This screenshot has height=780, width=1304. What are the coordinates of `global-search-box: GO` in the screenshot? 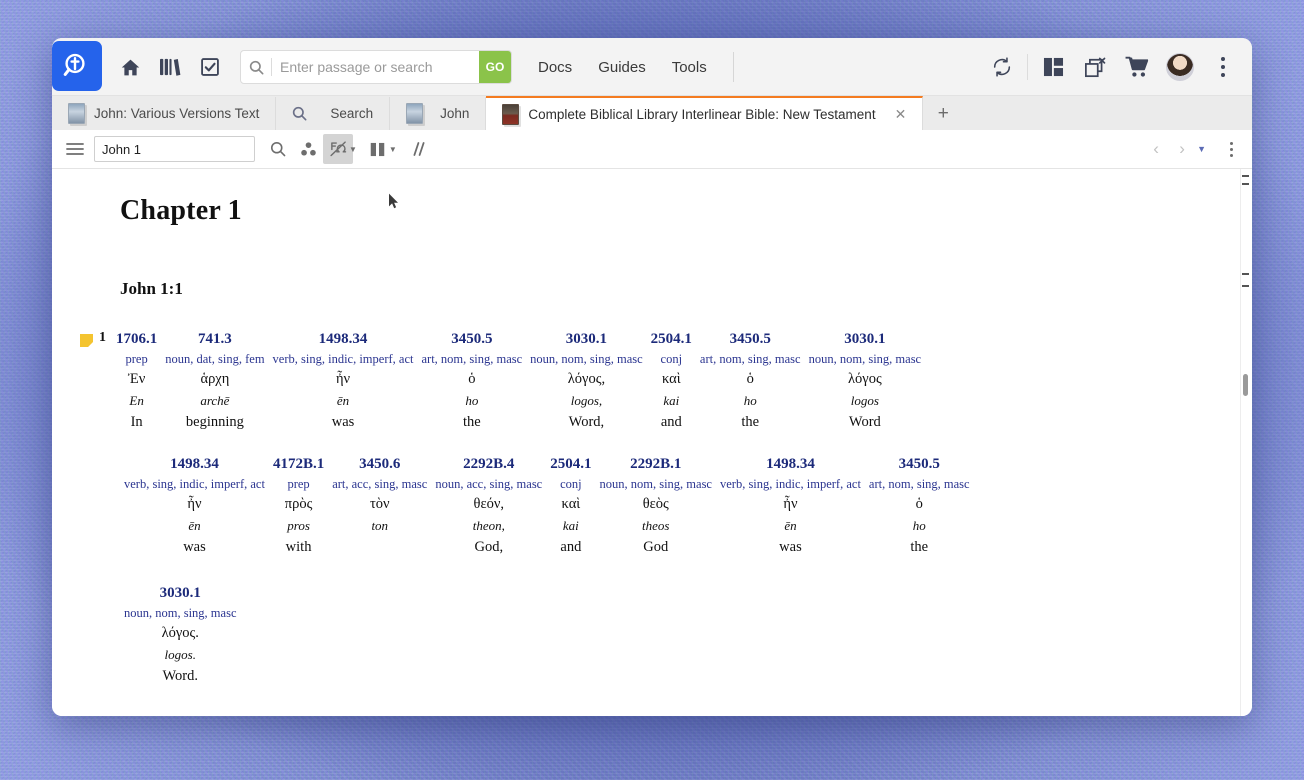 It's located at (376, 67).